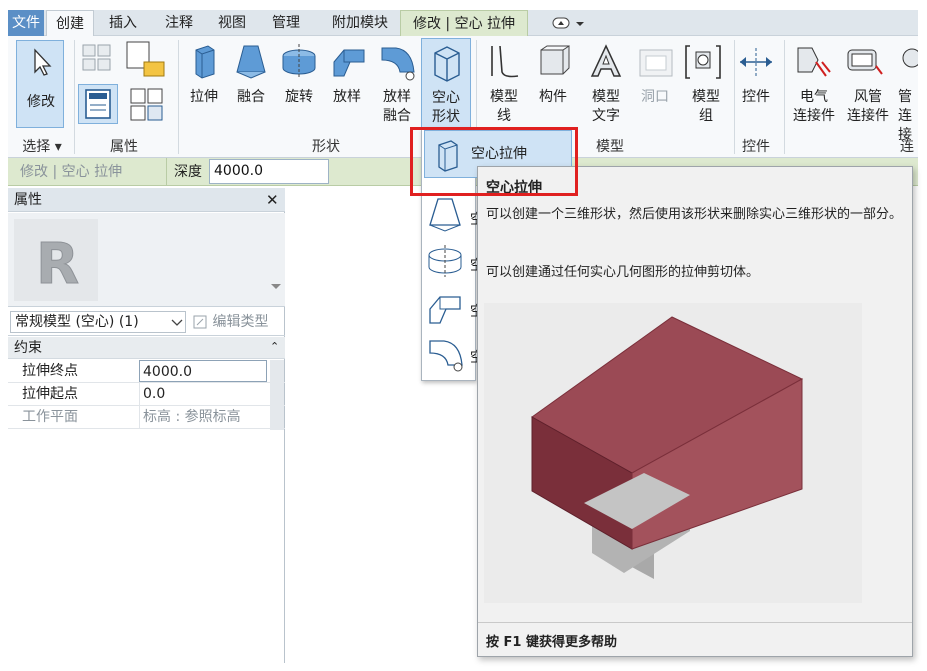 The image size is (927, 671). Describe the element at coordinates (446, 98) in the screenshot. I see `void-forms-label-1: 空心` at that location.